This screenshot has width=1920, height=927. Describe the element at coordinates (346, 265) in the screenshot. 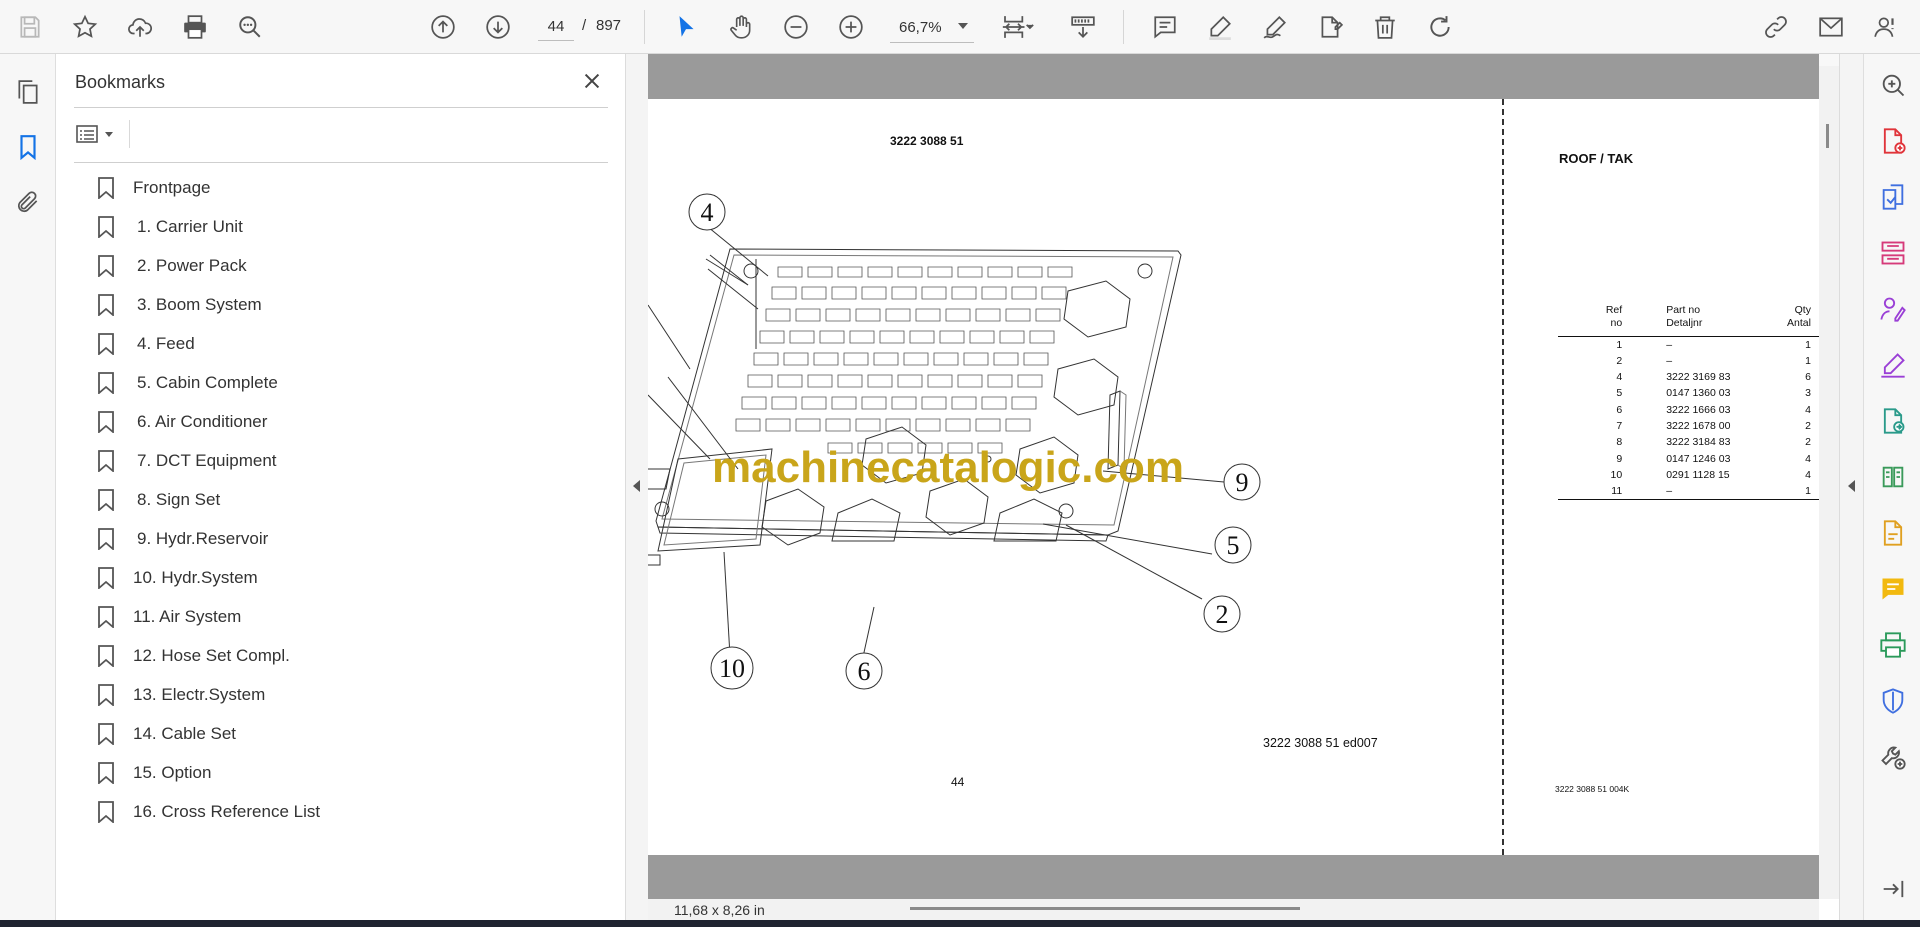

I see `bookmark-item: 2. Power Pack` at that location.